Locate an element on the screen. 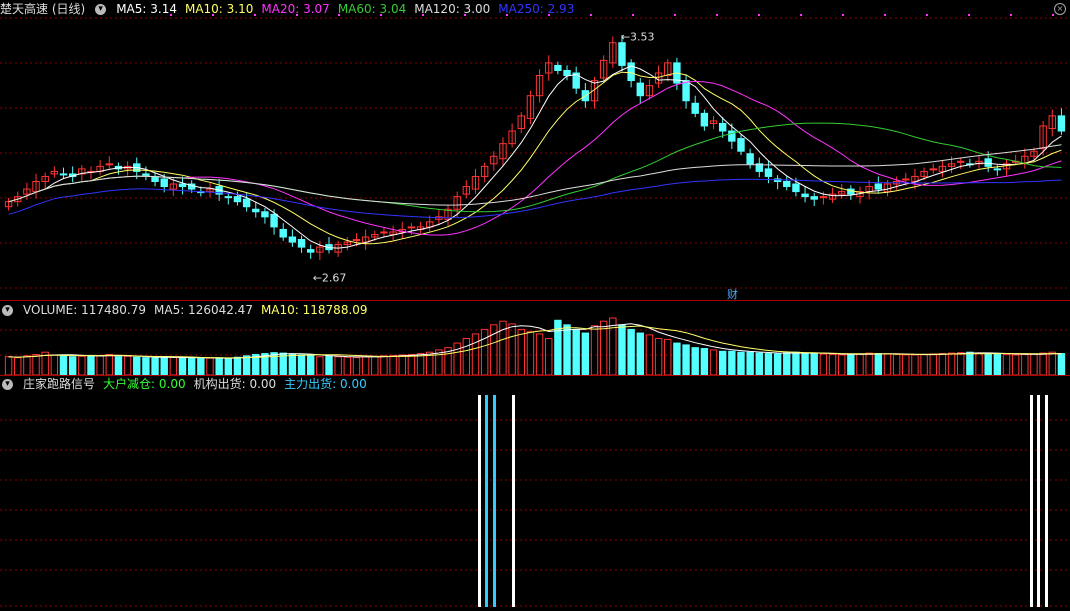 The height and width of the screenshot is (611, 1070). low-price-label: ←2.67 is located at coordinates (330, 278).